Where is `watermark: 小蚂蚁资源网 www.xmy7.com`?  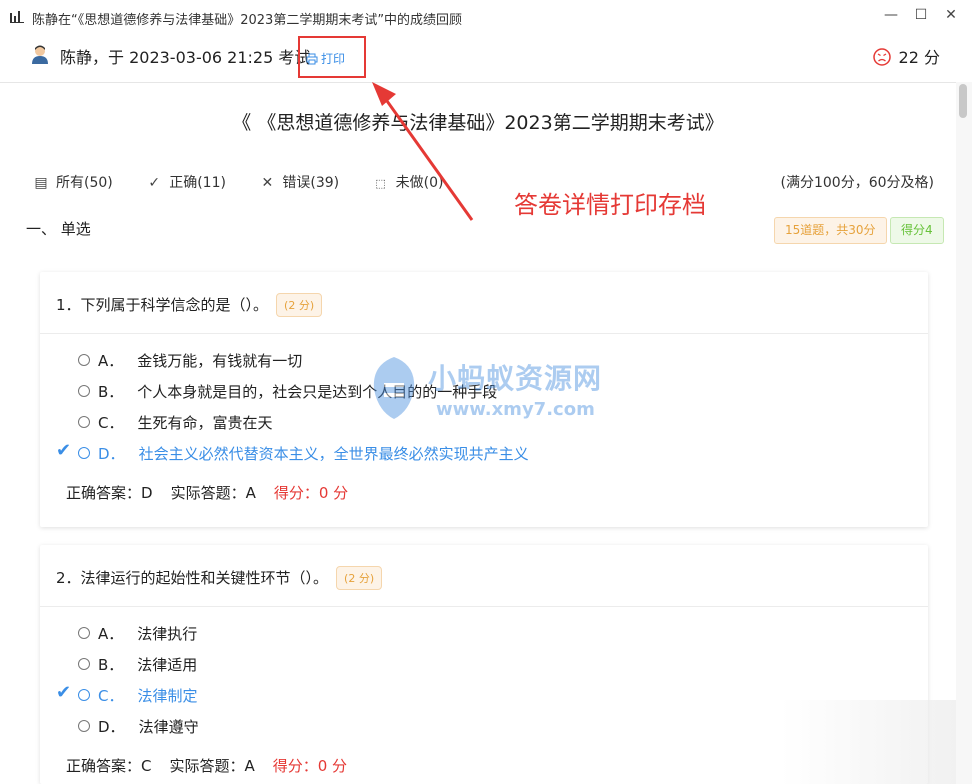 watermark: 小蚂蚁资源网 www.xmy7.com is located at coordinates (489, 390).